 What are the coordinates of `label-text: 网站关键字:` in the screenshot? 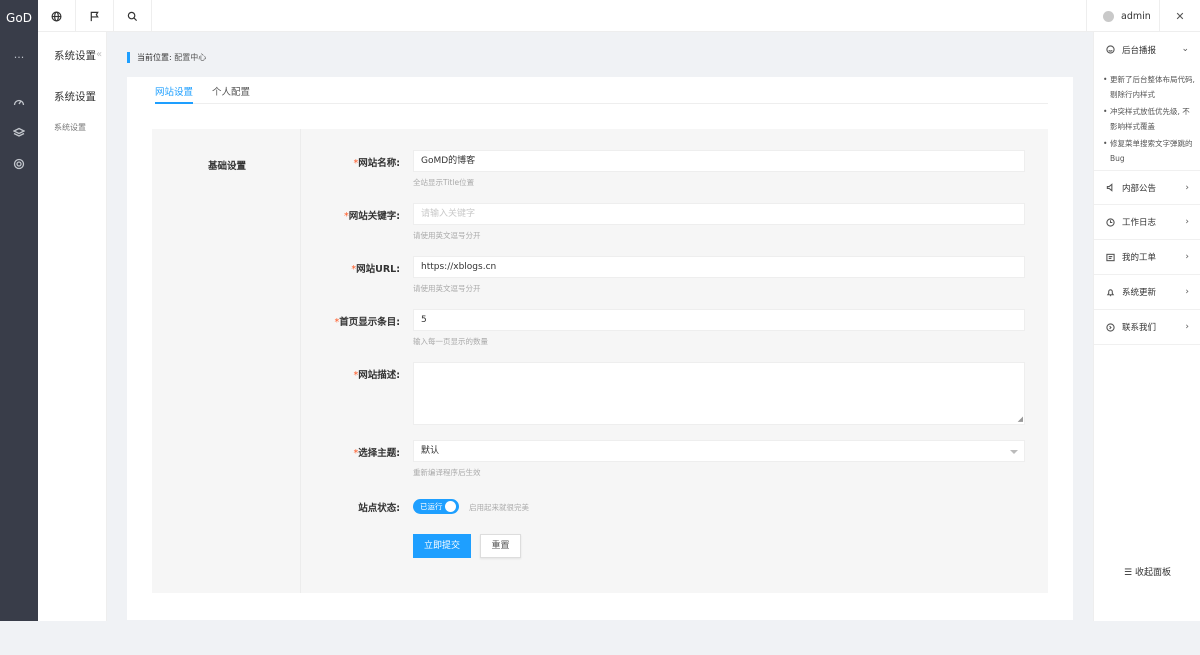 It's located at (374, 216).